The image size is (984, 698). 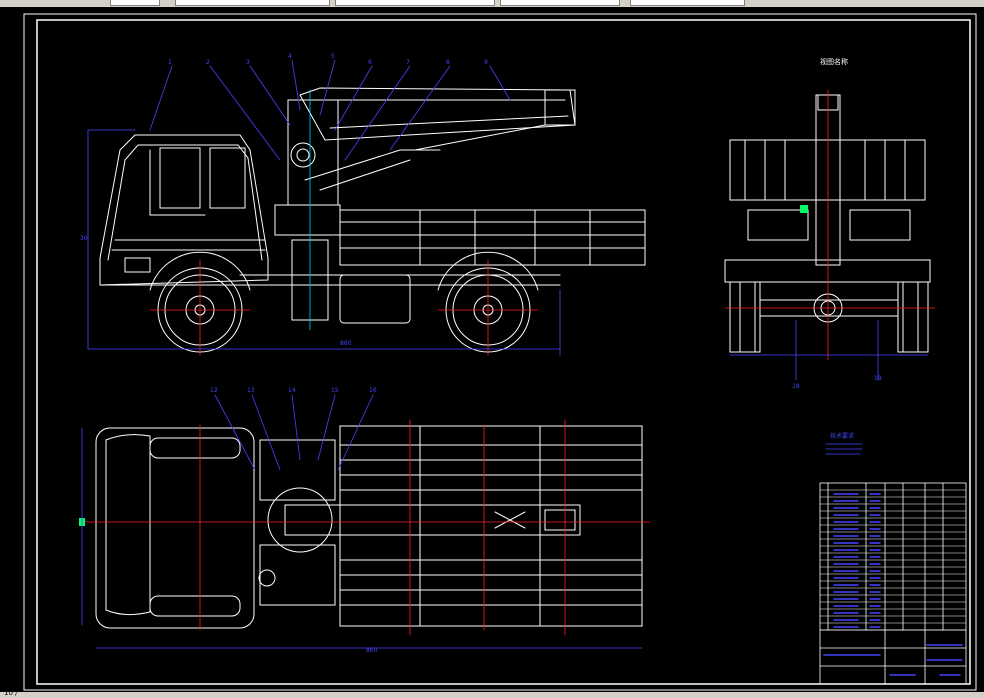 I want to click on notes-heading: 技术要求, so click(x=842, y=436).